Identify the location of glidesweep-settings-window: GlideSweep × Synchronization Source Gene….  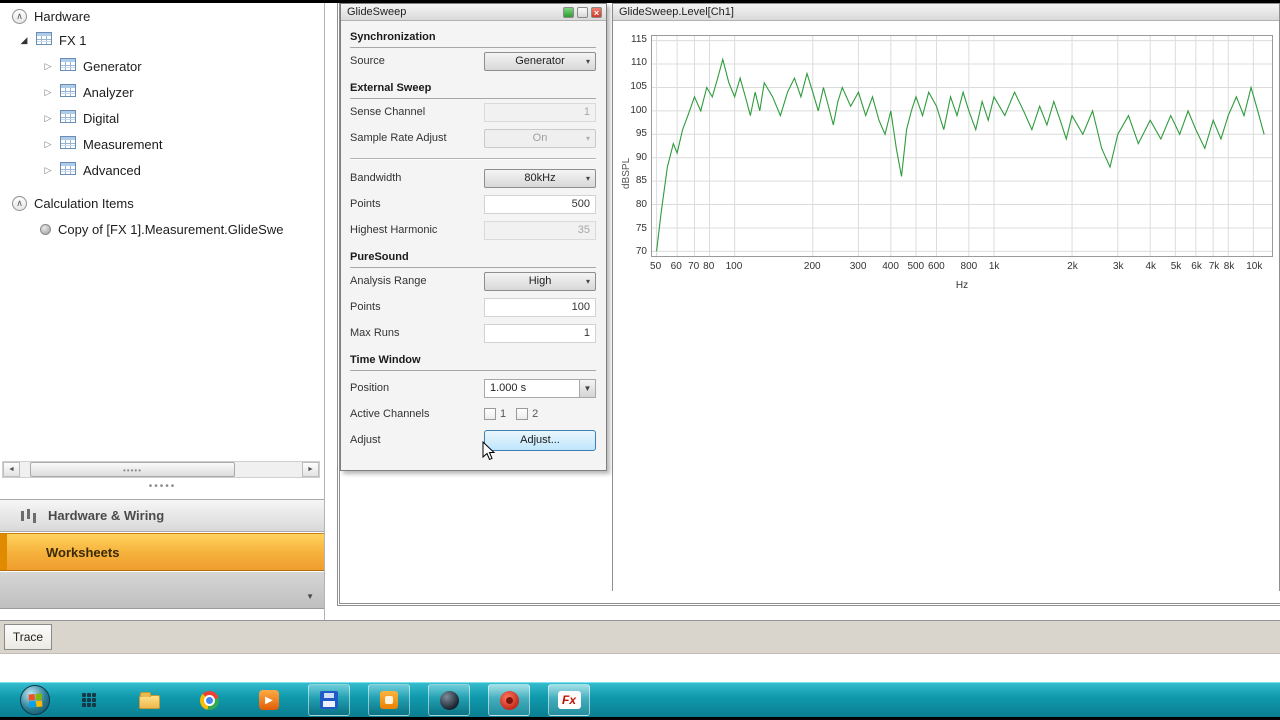
(473, 237).